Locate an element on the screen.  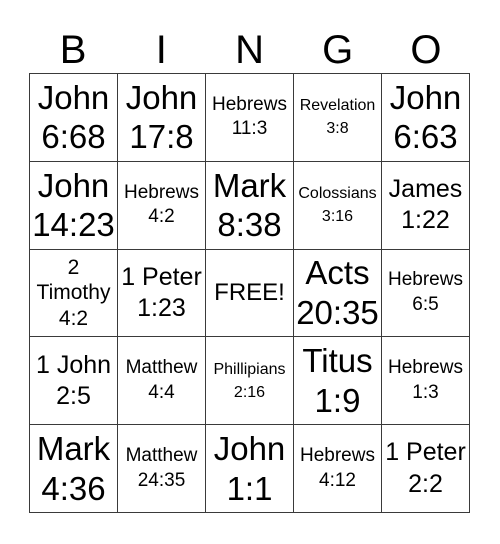
bingo-cell: Matthew 24:35 is located at coordinates (162, 469).